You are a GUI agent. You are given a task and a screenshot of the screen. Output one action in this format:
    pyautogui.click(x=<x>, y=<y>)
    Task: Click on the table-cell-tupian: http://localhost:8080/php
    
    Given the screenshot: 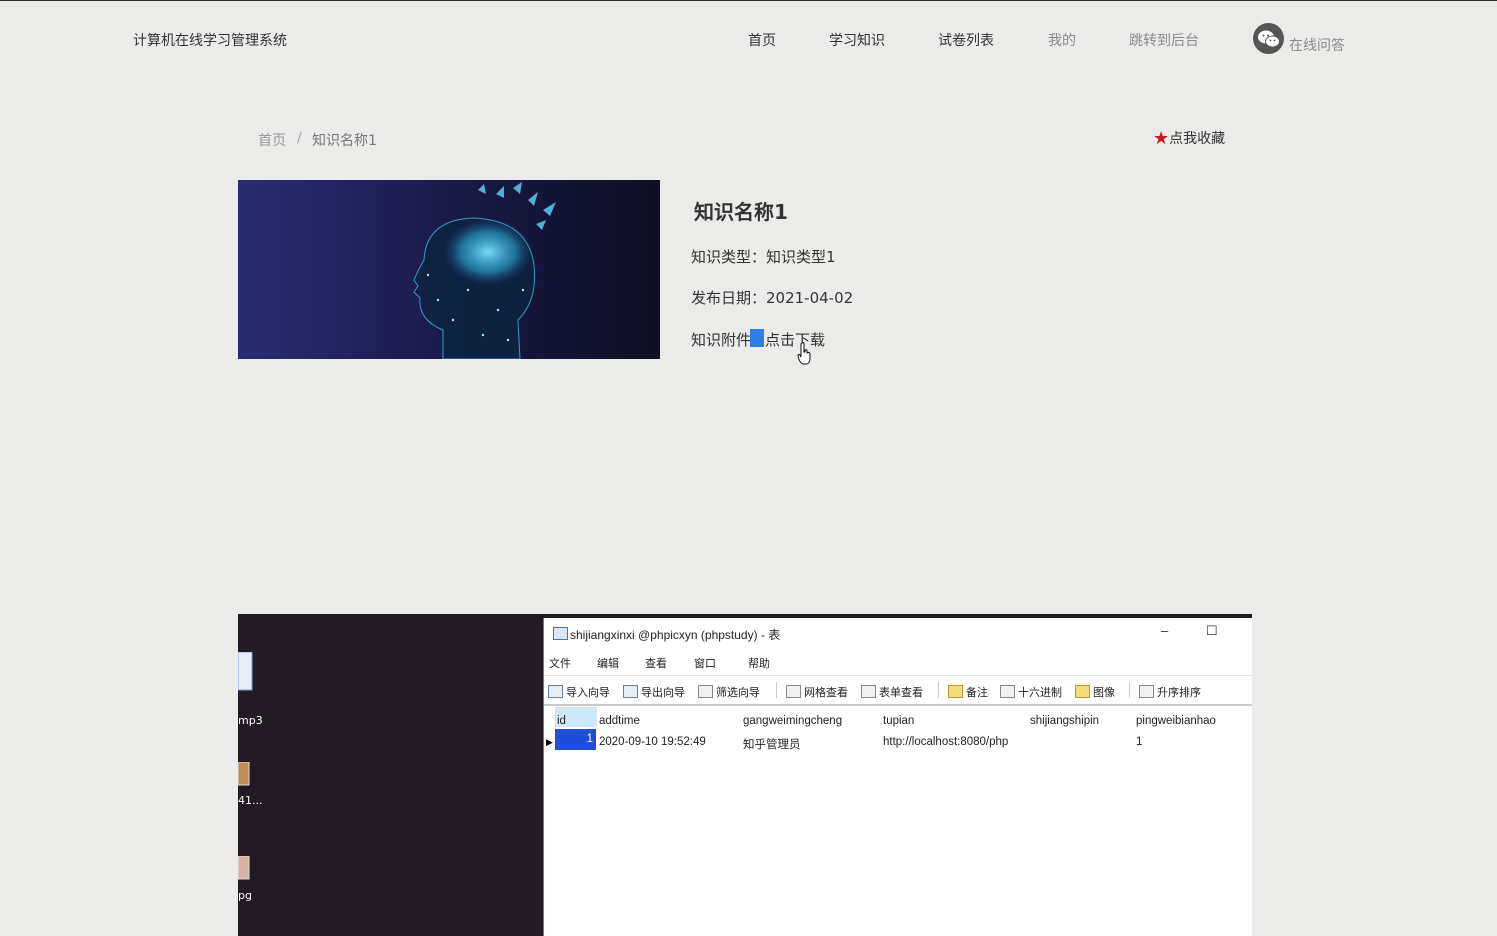 What is the action you would take?
    pyautogui.click(x=945, y=742)
    